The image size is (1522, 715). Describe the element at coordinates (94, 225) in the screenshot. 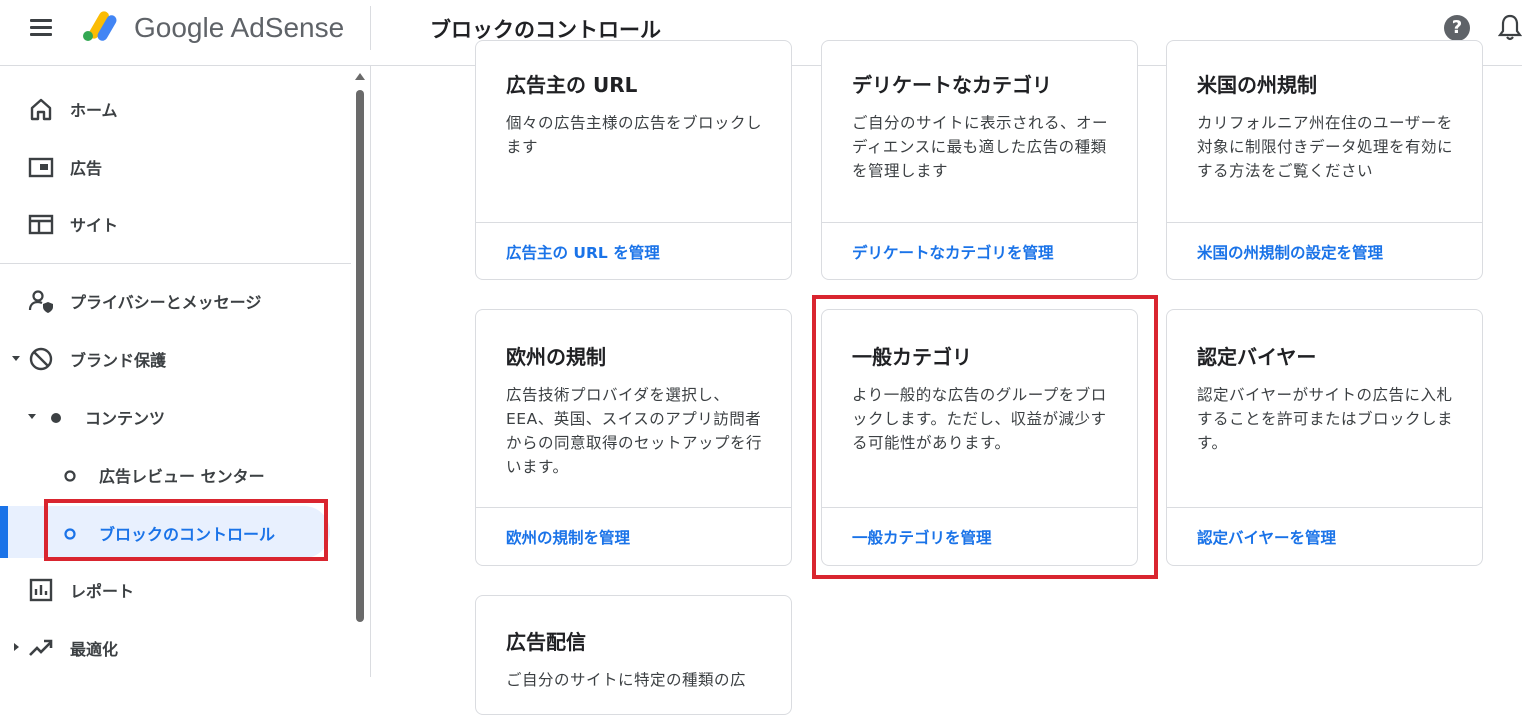

I see `sidebar-item-label: サイト` at that location.